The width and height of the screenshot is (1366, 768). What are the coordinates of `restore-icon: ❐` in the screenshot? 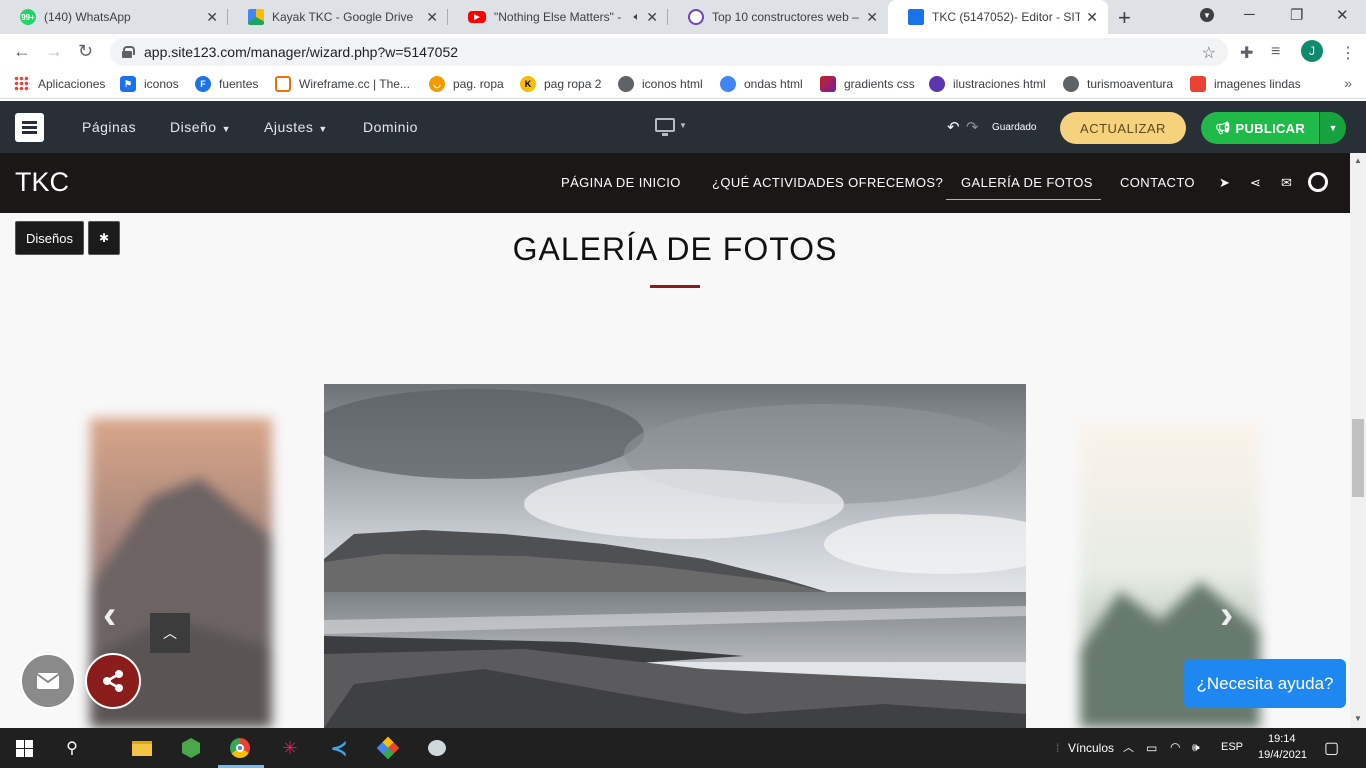 It's located at (1296, 15).